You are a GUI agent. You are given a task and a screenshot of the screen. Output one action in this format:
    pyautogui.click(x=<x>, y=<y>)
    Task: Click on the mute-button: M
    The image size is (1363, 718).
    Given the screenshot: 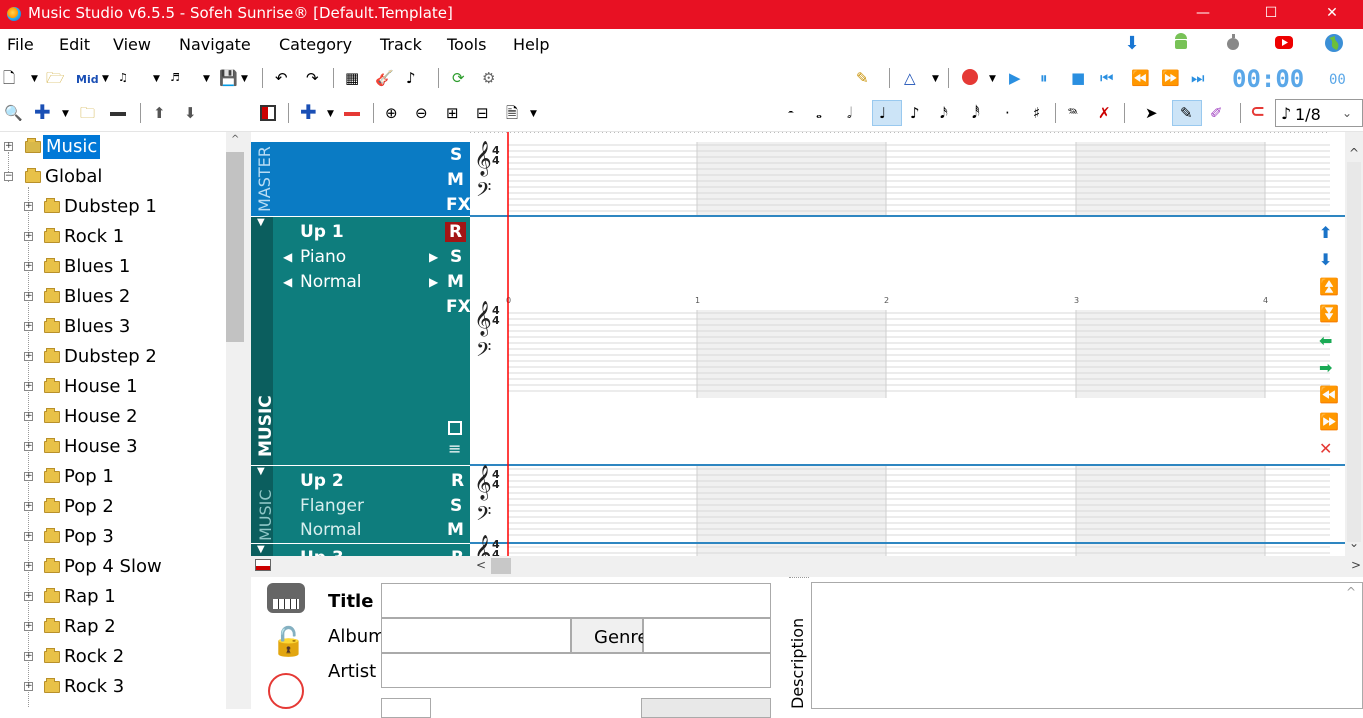 What is the action you would take?
    pyautogui.click(x=455, y=282)
    